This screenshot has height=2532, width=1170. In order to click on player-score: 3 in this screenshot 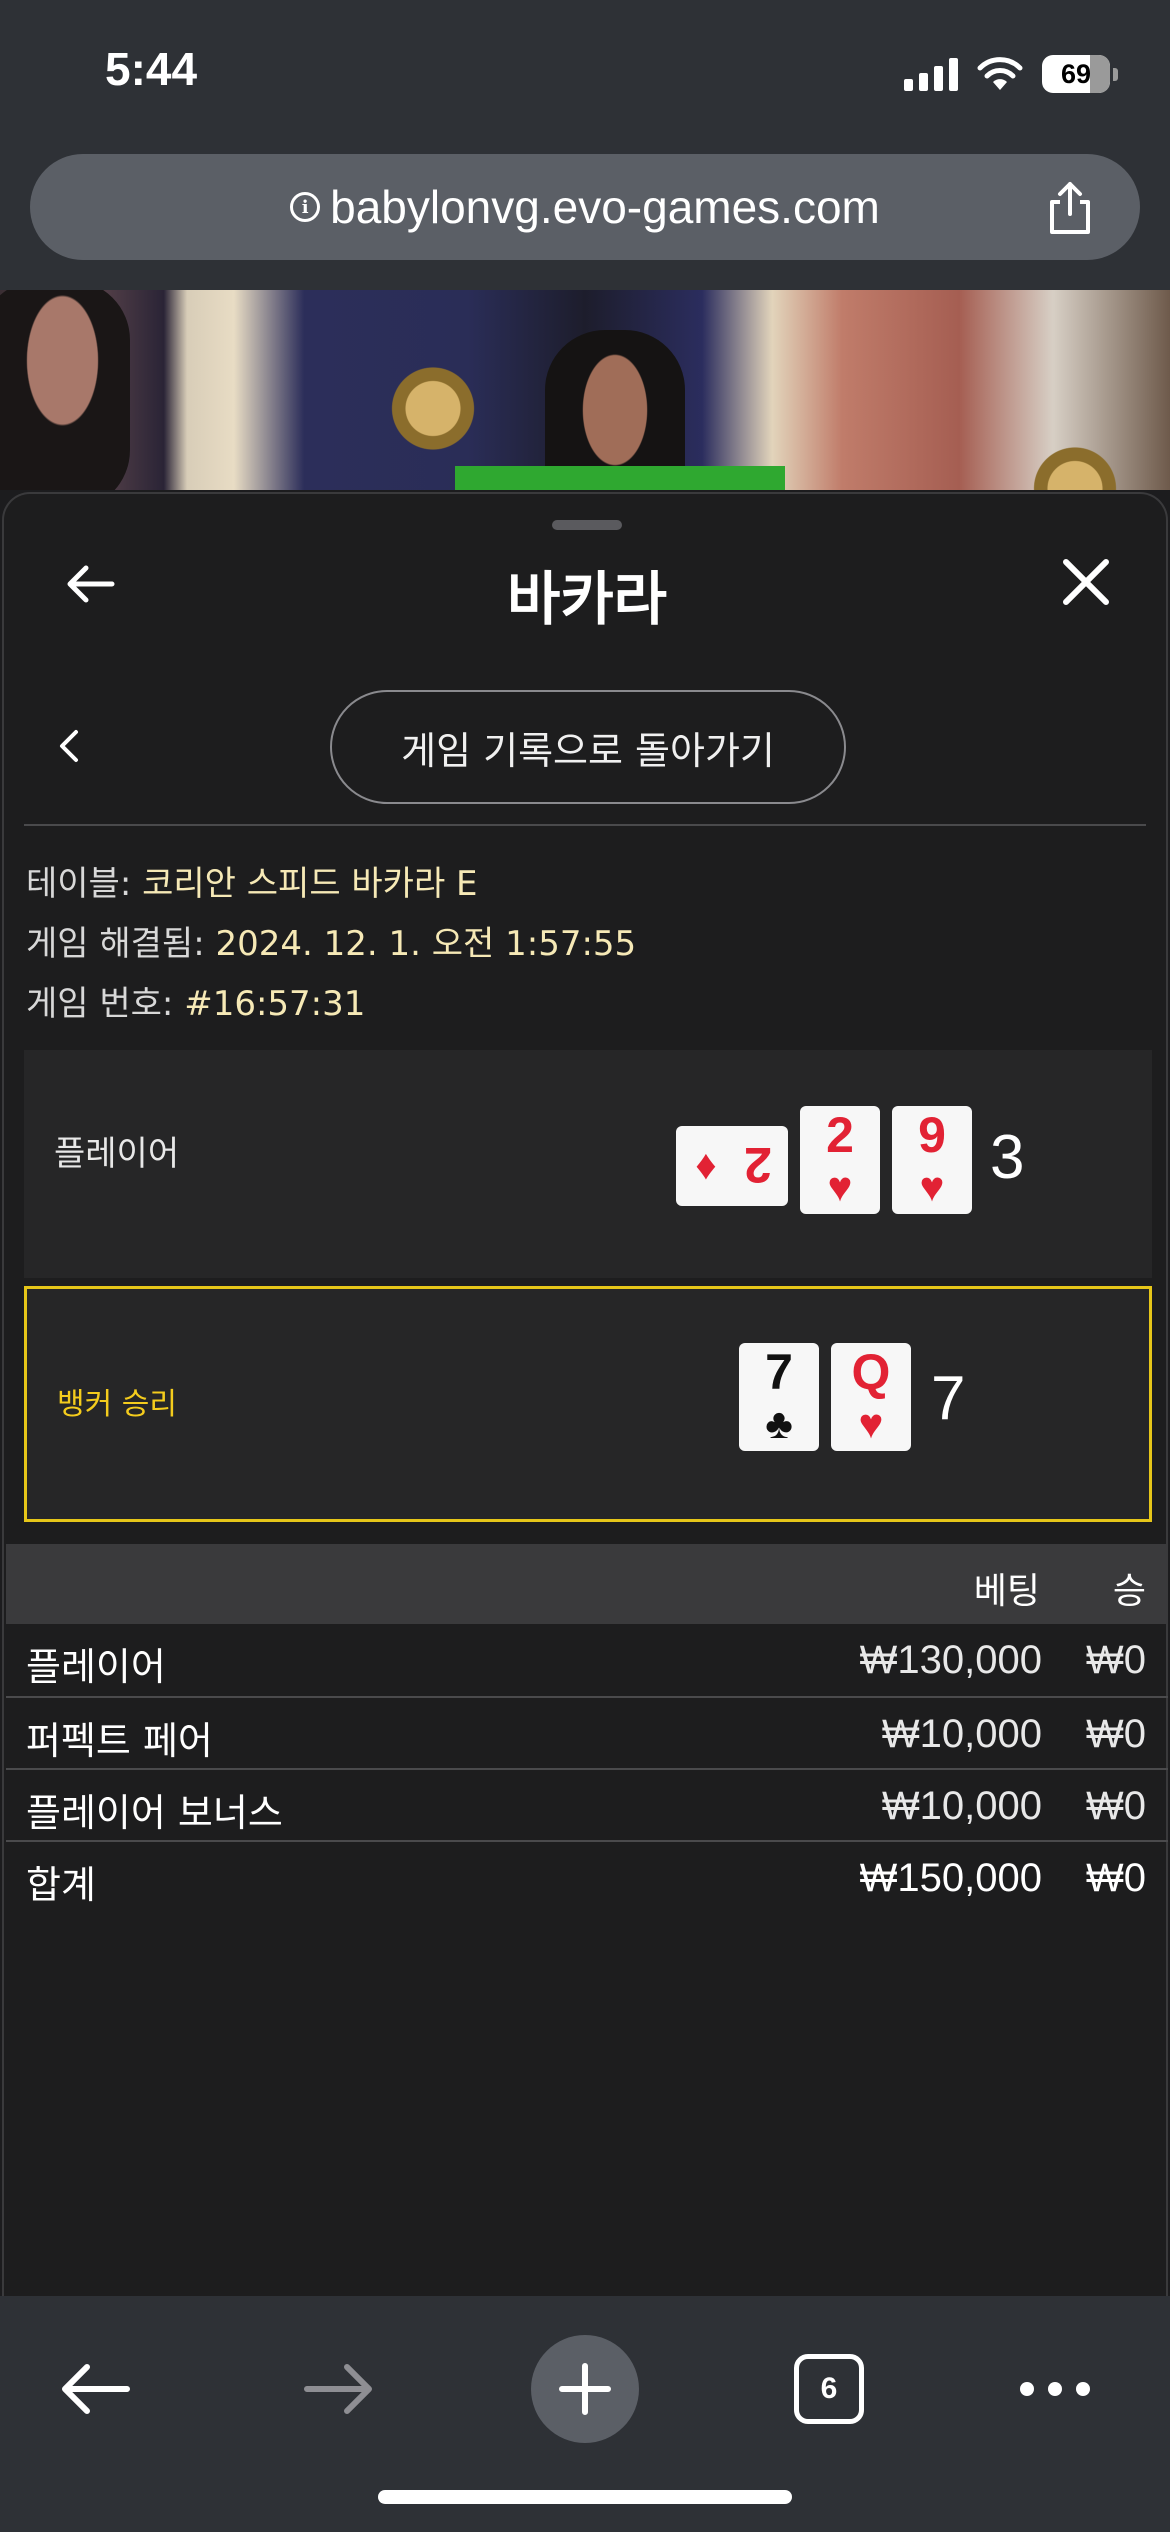, I will do `click(1007, 1157)`.